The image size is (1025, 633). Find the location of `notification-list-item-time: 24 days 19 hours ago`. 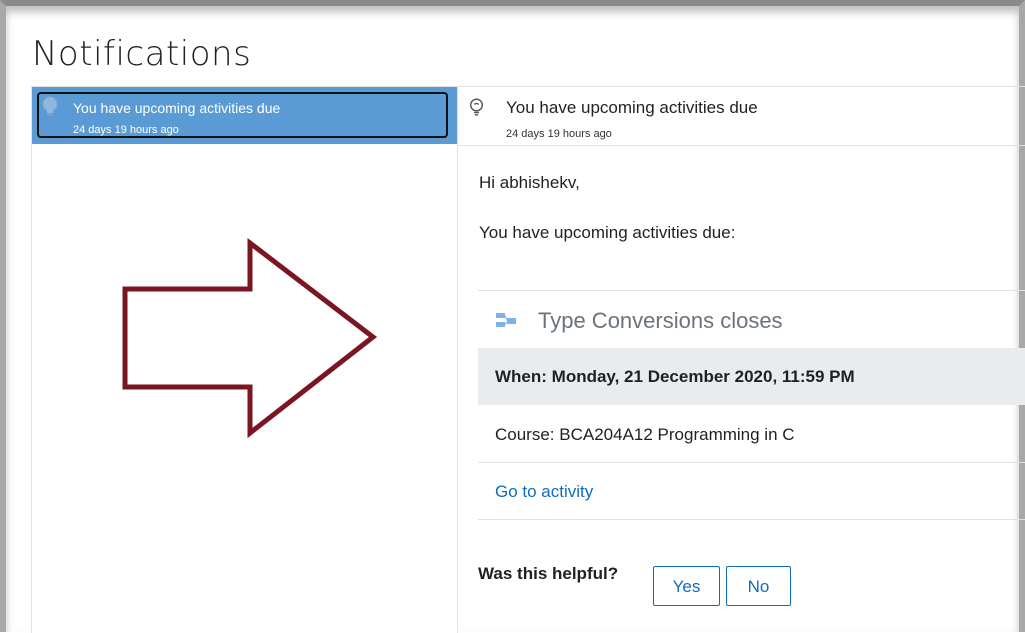

notification-list-item-time: 24 days 19 hours ago is located at coordinates (126, 130).